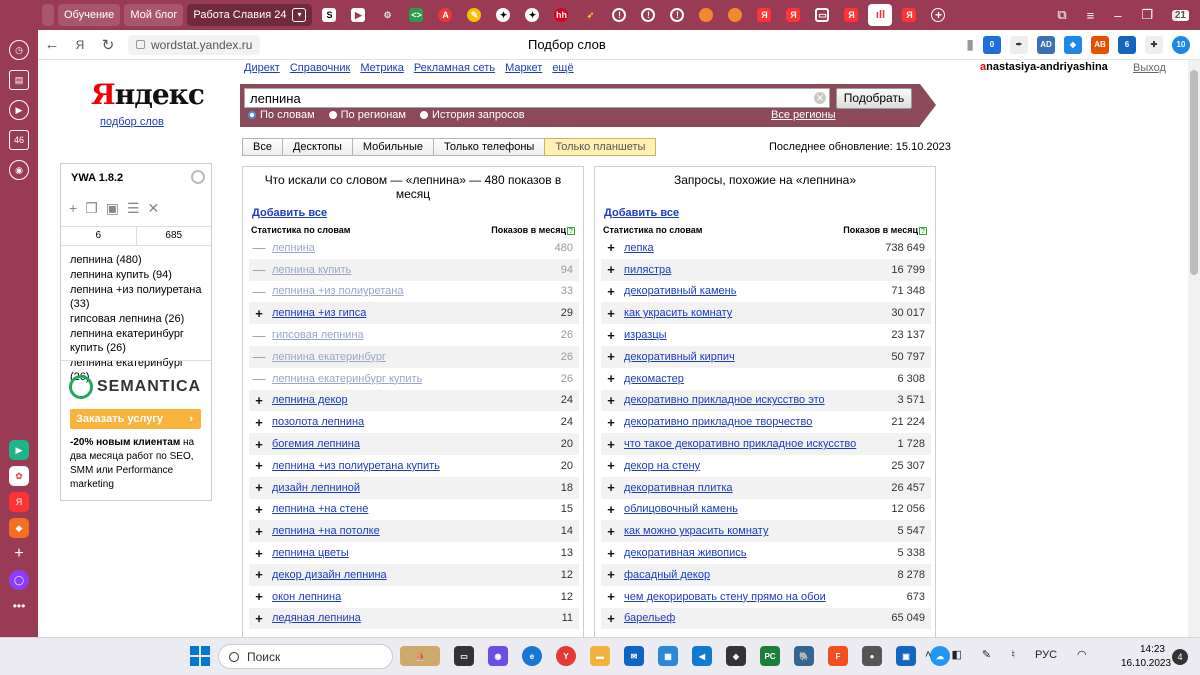 This screenshot has width=1200, height=675. Describe the element at coordinates (647, 270) in the screenshot. I see `phrase-link: пилястра` at that location.